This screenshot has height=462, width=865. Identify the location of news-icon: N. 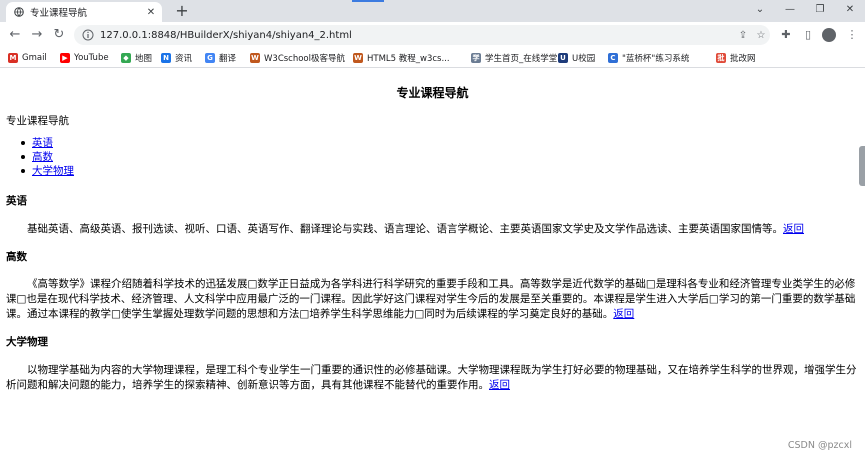
(166, 58).